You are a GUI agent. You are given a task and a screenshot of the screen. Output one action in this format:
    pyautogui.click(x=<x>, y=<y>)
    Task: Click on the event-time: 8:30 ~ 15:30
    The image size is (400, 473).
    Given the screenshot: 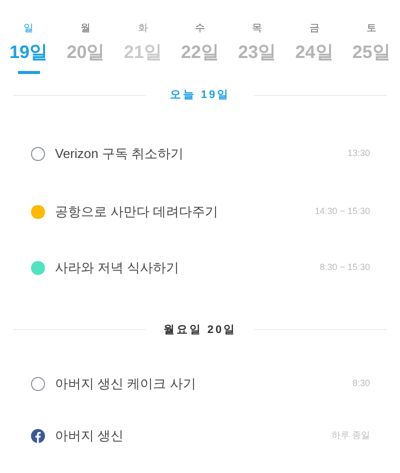 What is the action you would take?
    pyautogui.click(x=345, y=267)
    